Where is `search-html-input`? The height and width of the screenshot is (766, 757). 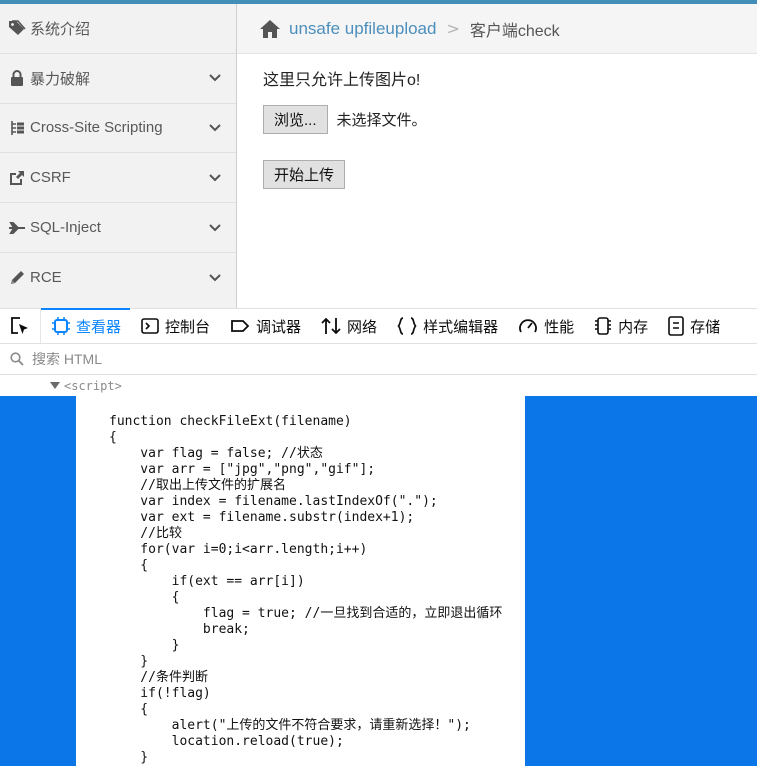 search-html-input is located at coordinates (182, 359).